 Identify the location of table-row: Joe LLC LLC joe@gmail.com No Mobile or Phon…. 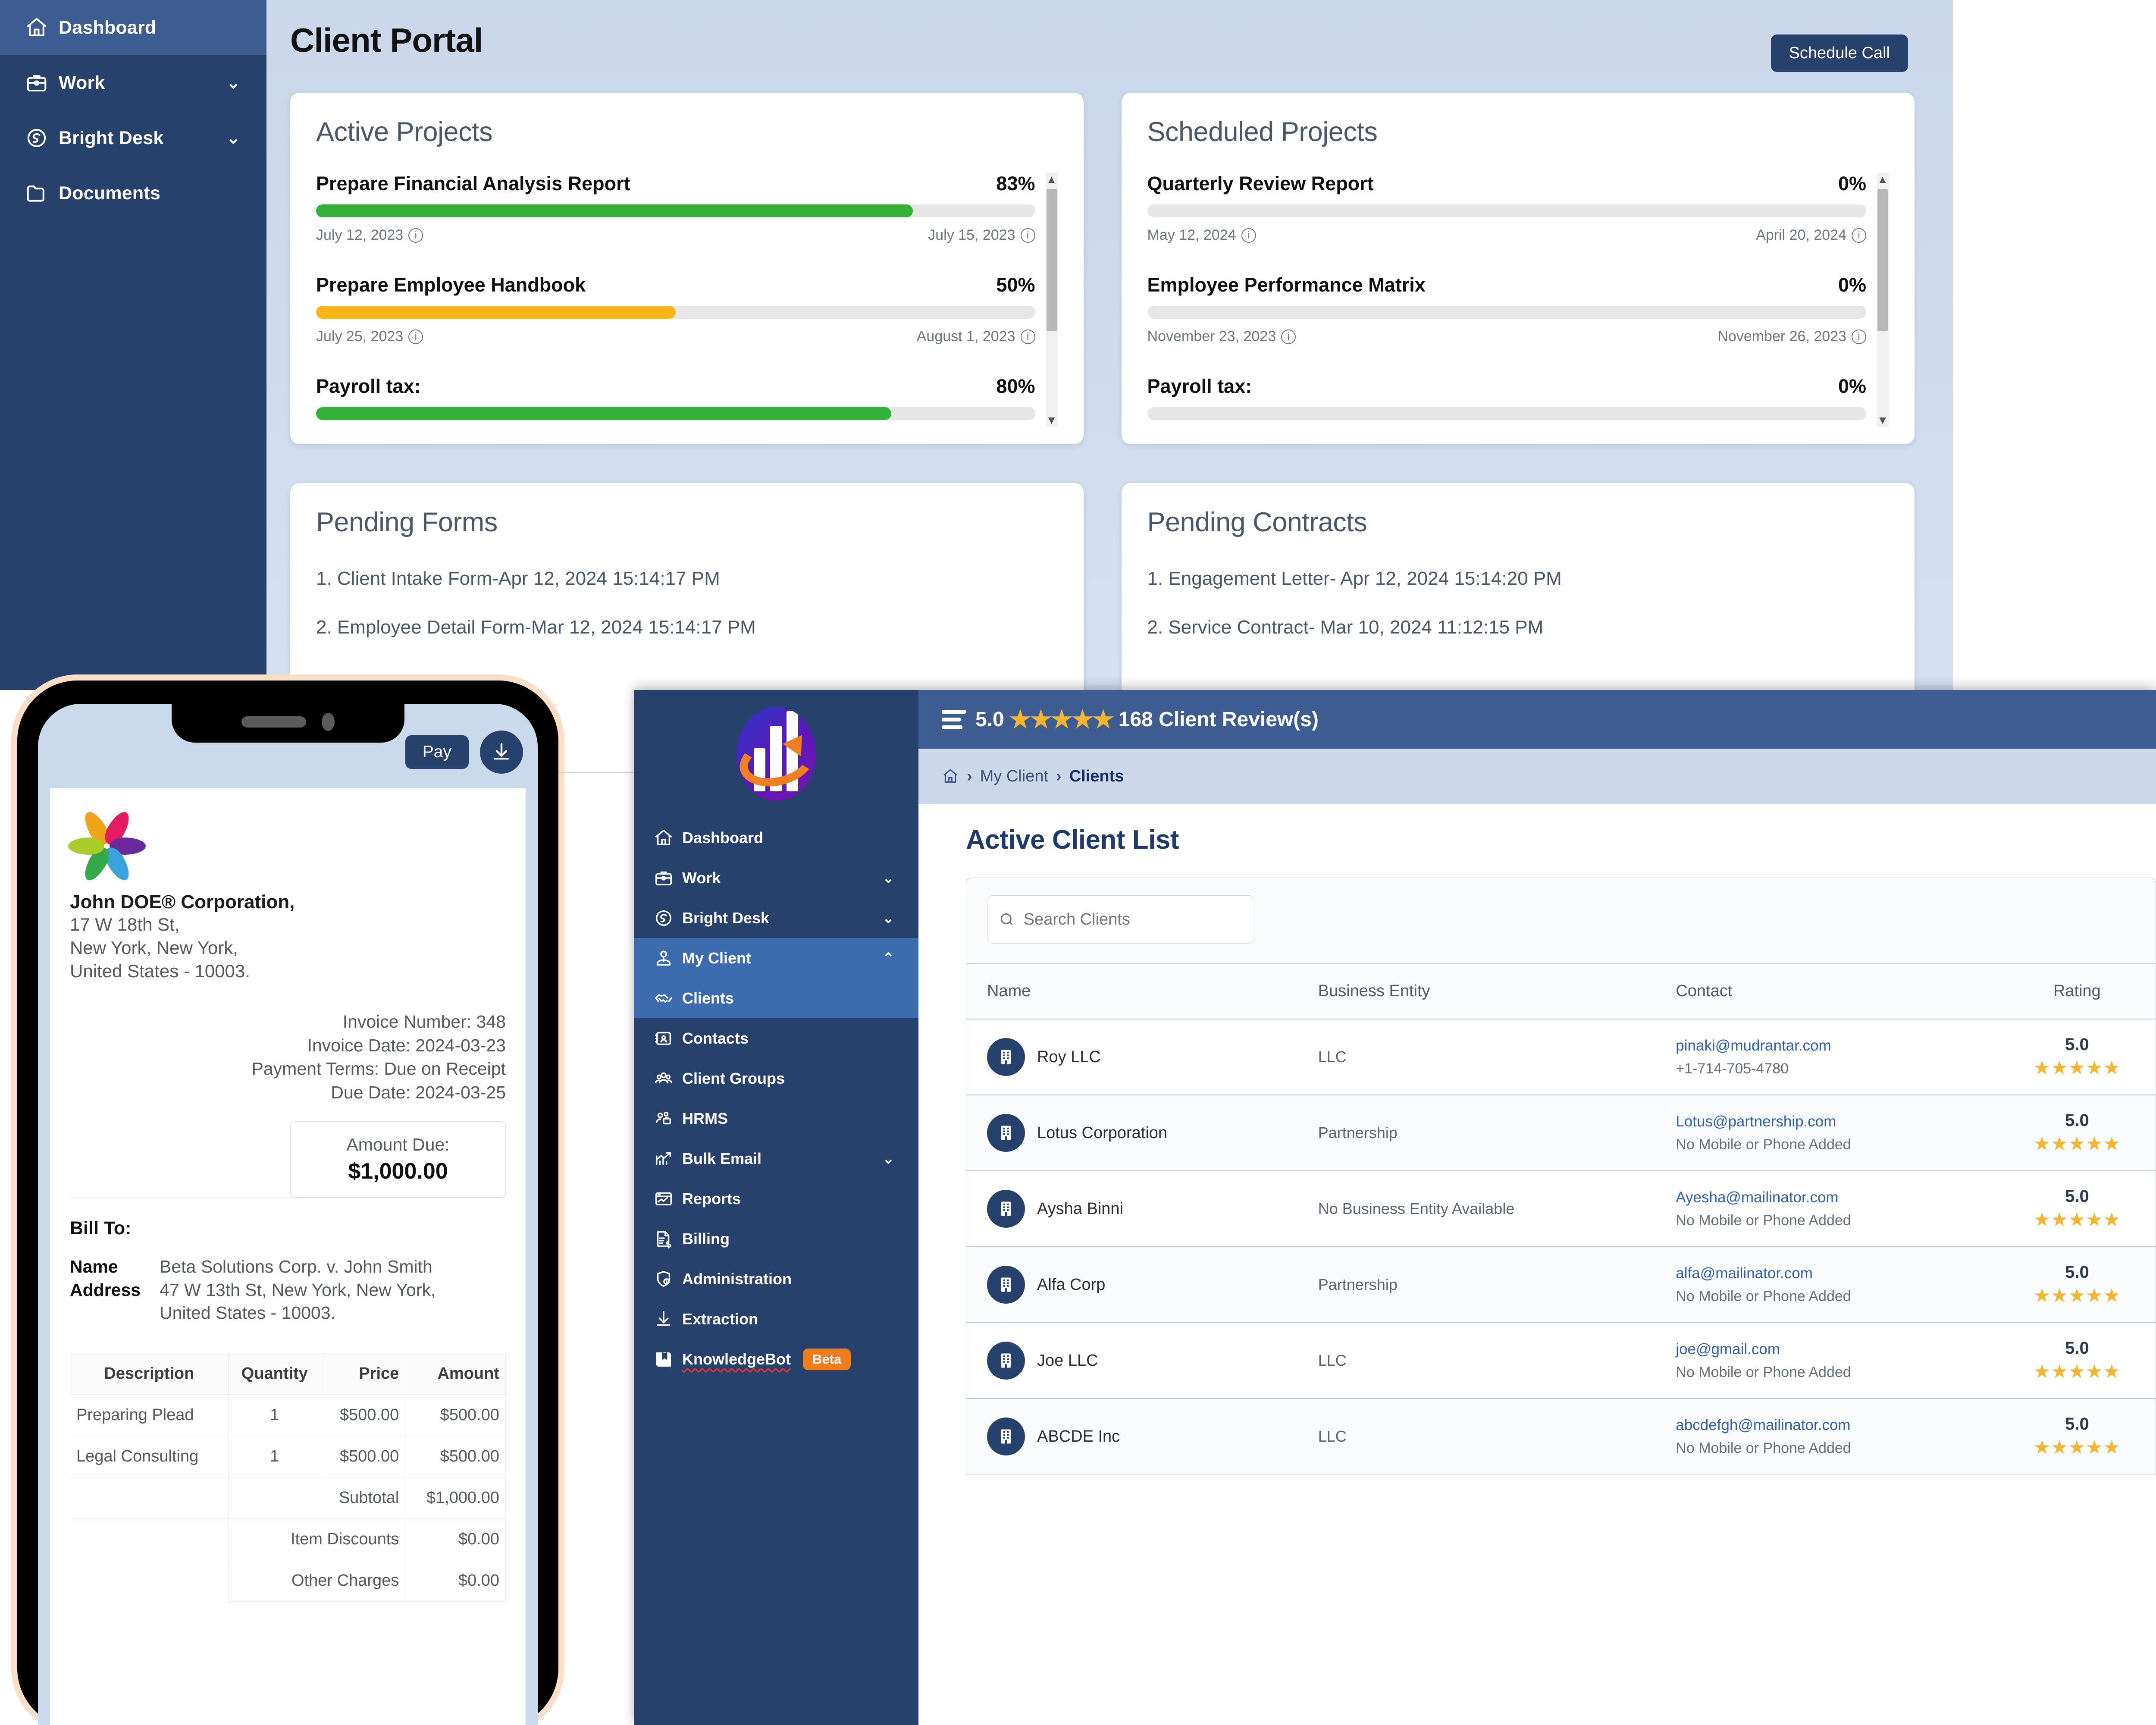
(1561, 1361).